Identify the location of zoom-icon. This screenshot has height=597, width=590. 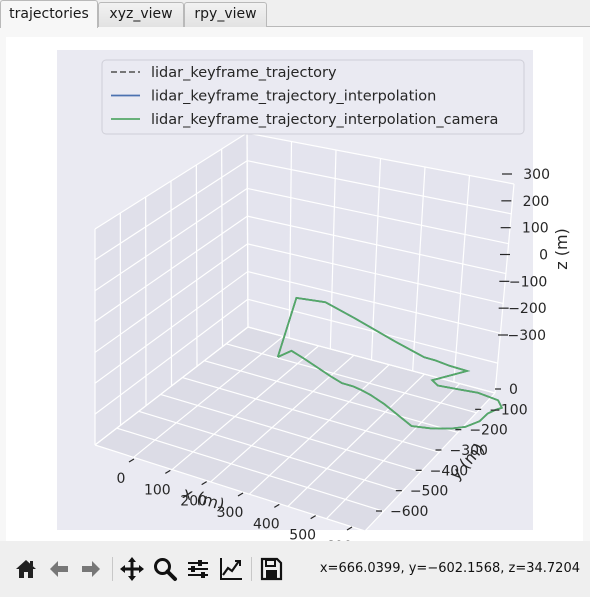
(165, 569).